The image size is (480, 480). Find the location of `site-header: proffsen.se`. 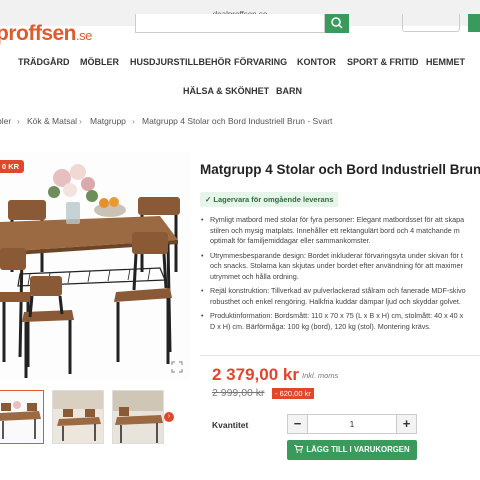

site-header: proffsen.se is located at coordinates (240, 32).